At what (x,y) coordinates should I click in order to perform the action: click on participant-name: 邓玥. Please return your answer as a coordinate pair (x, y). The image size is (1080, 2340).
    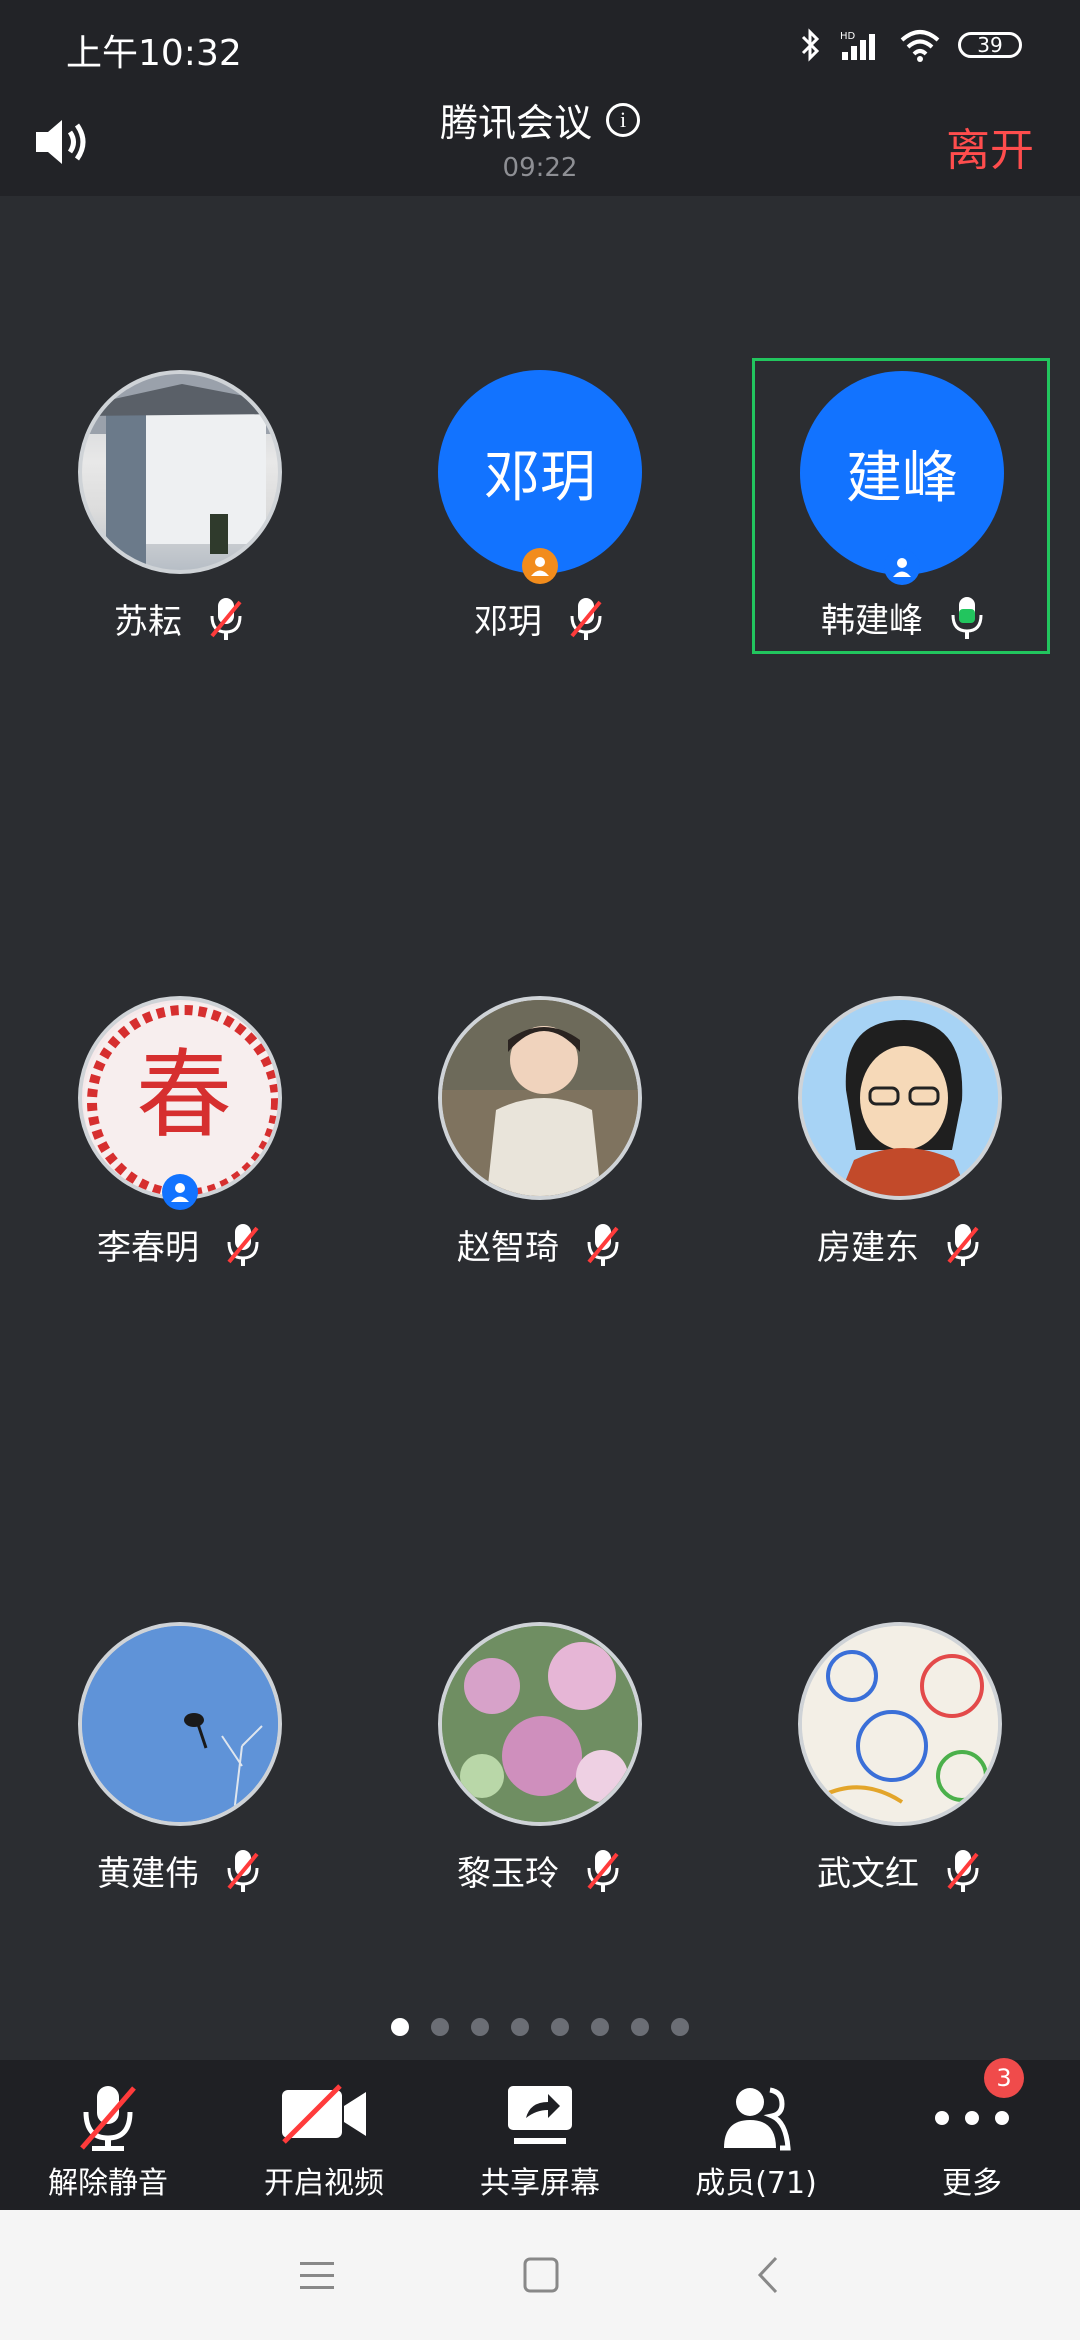
    Looking at the image, I should click on (508, 622).